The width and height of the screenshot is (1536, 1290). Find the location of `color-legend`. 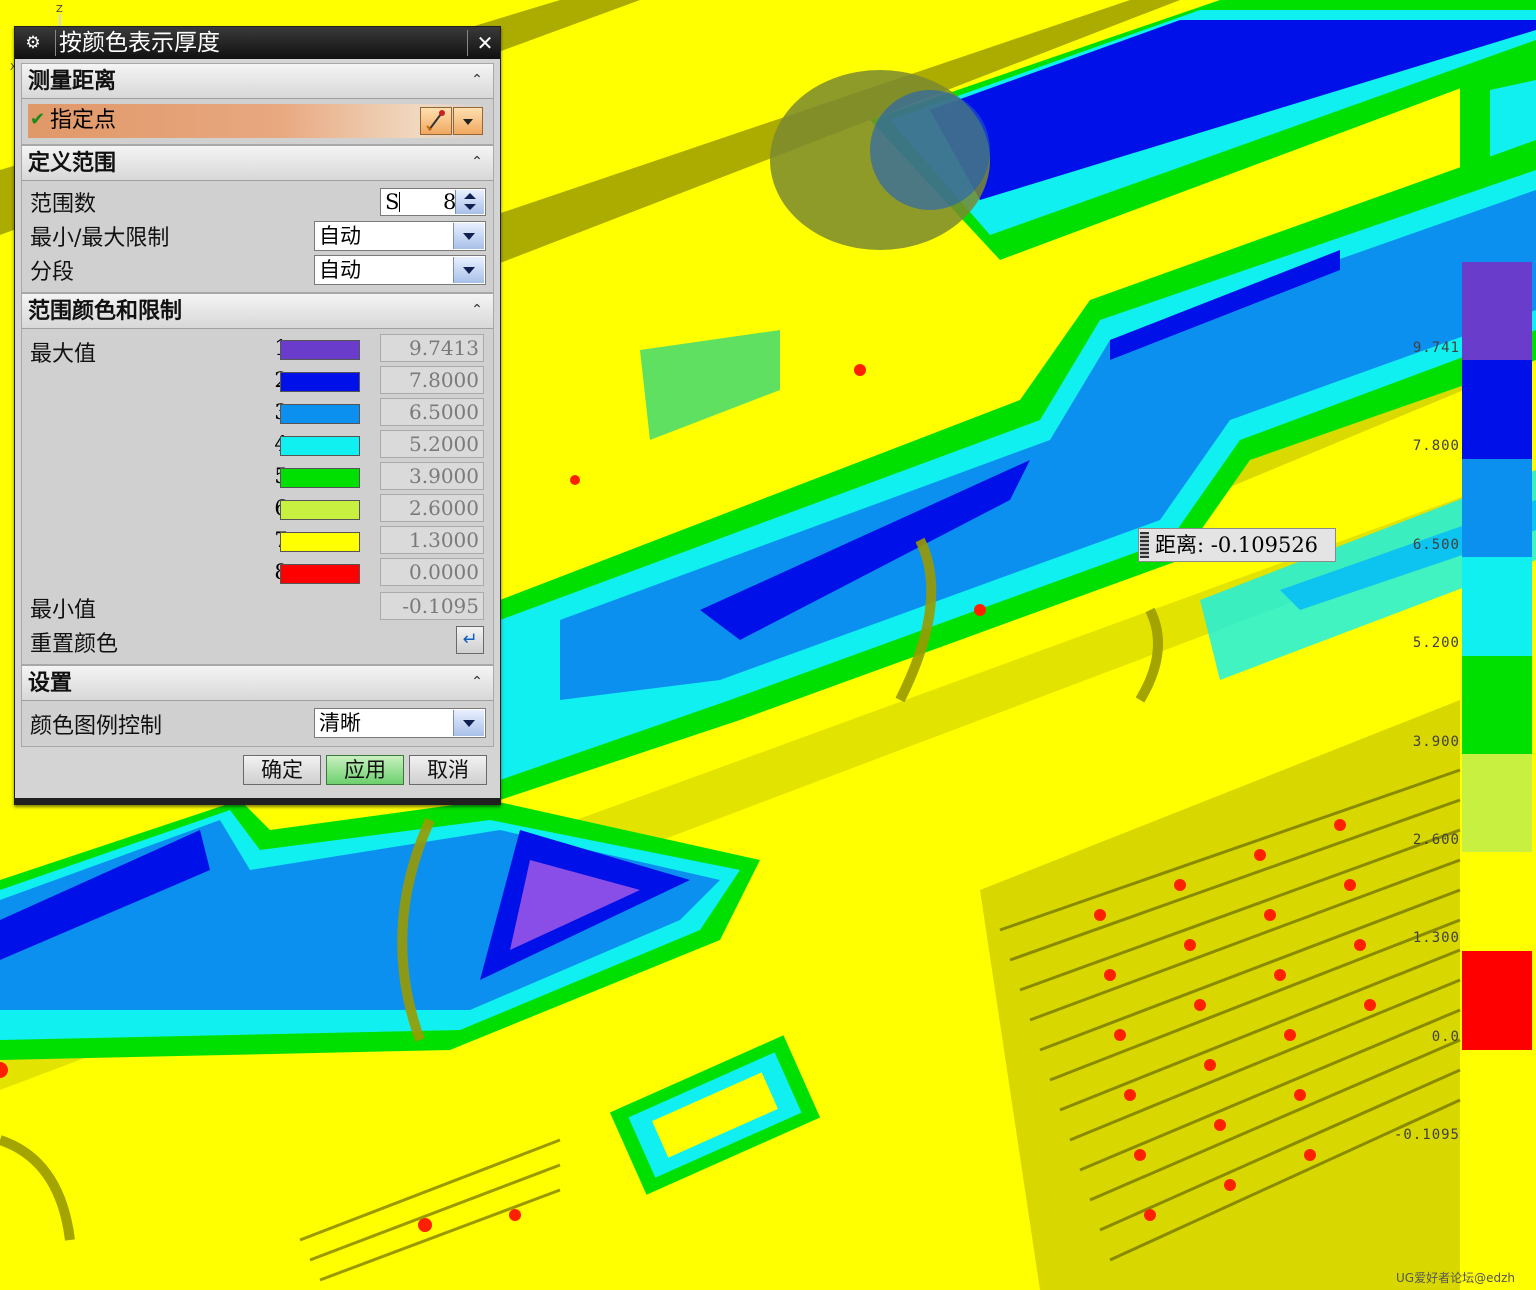

color-legend is located at coordinates (1497, 656).